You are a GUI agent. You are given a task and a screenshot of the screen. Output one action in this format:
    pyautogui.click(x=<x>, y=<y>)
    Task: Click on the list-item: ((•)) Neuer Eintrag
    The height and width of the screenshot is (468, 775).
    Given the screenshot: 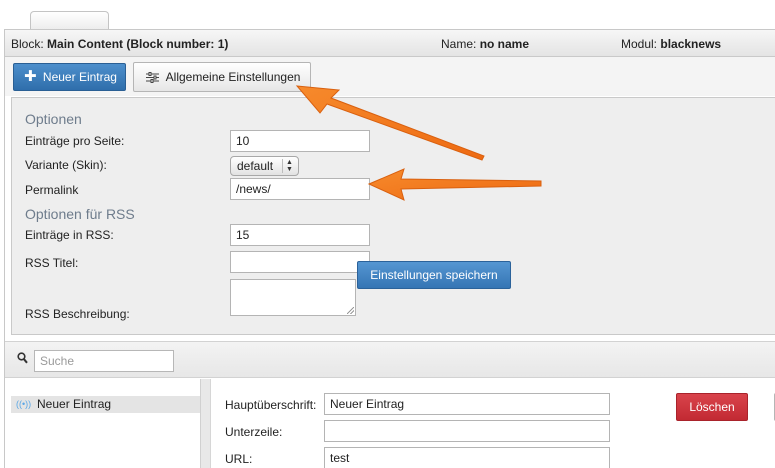 What is the action you would take?
    pyautogui.click(x=105, y=404)
    